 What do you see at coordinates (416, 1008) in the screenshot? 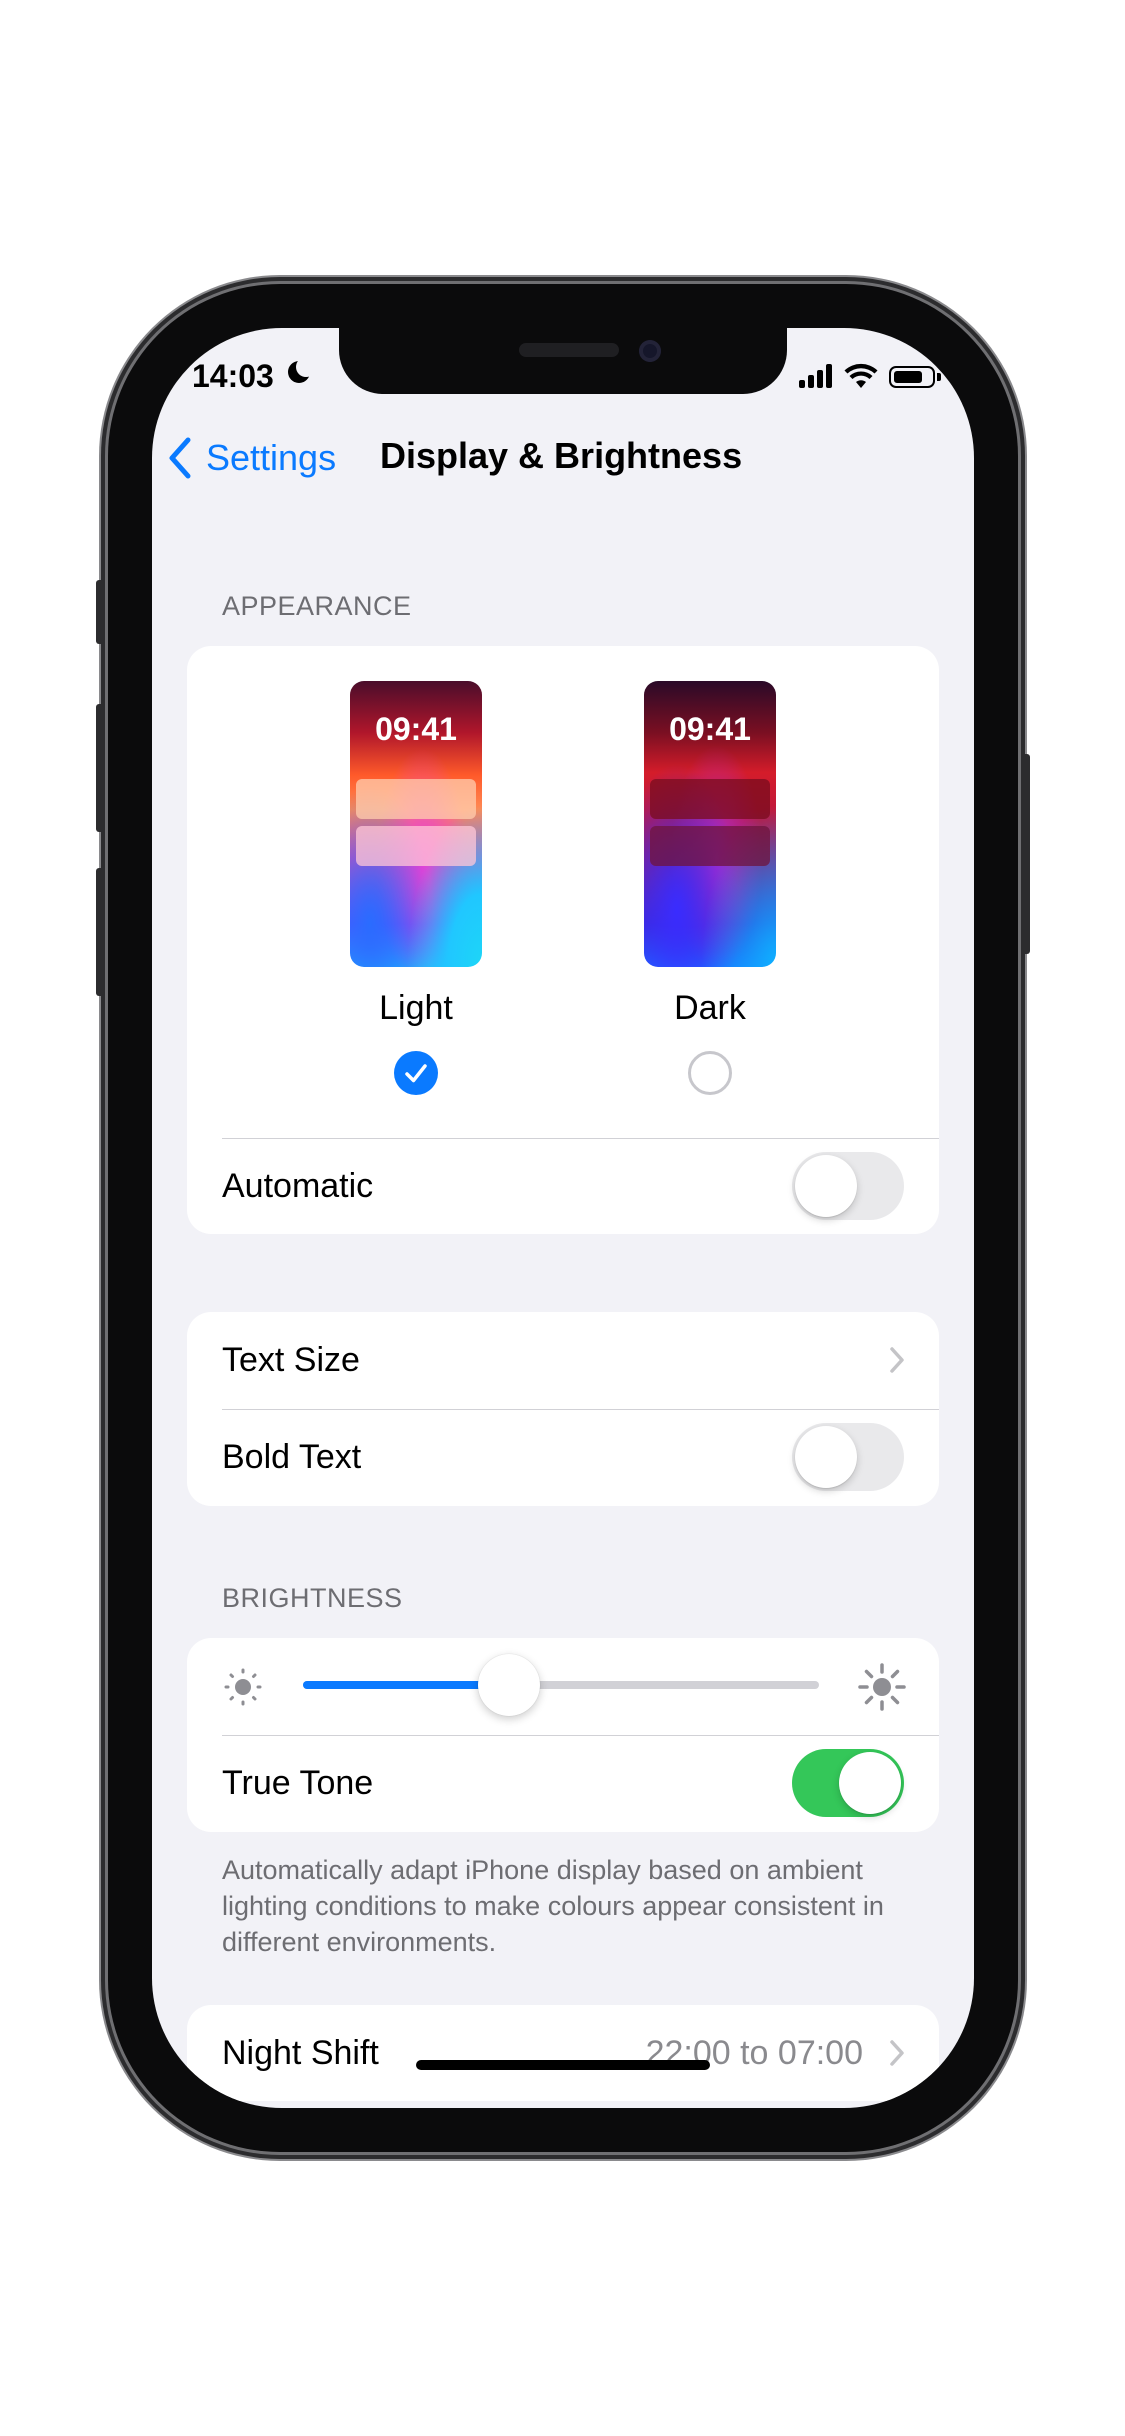
I see `light-option-label: Light` at bounding box center [416, 1008].